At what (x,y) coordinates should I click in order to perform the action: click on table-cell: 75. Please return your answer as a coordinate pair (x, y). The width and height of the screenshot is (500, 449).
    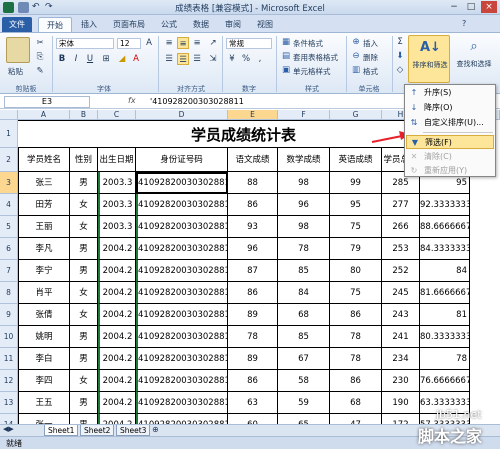
    Looking at the image, I should click on (356, 227).